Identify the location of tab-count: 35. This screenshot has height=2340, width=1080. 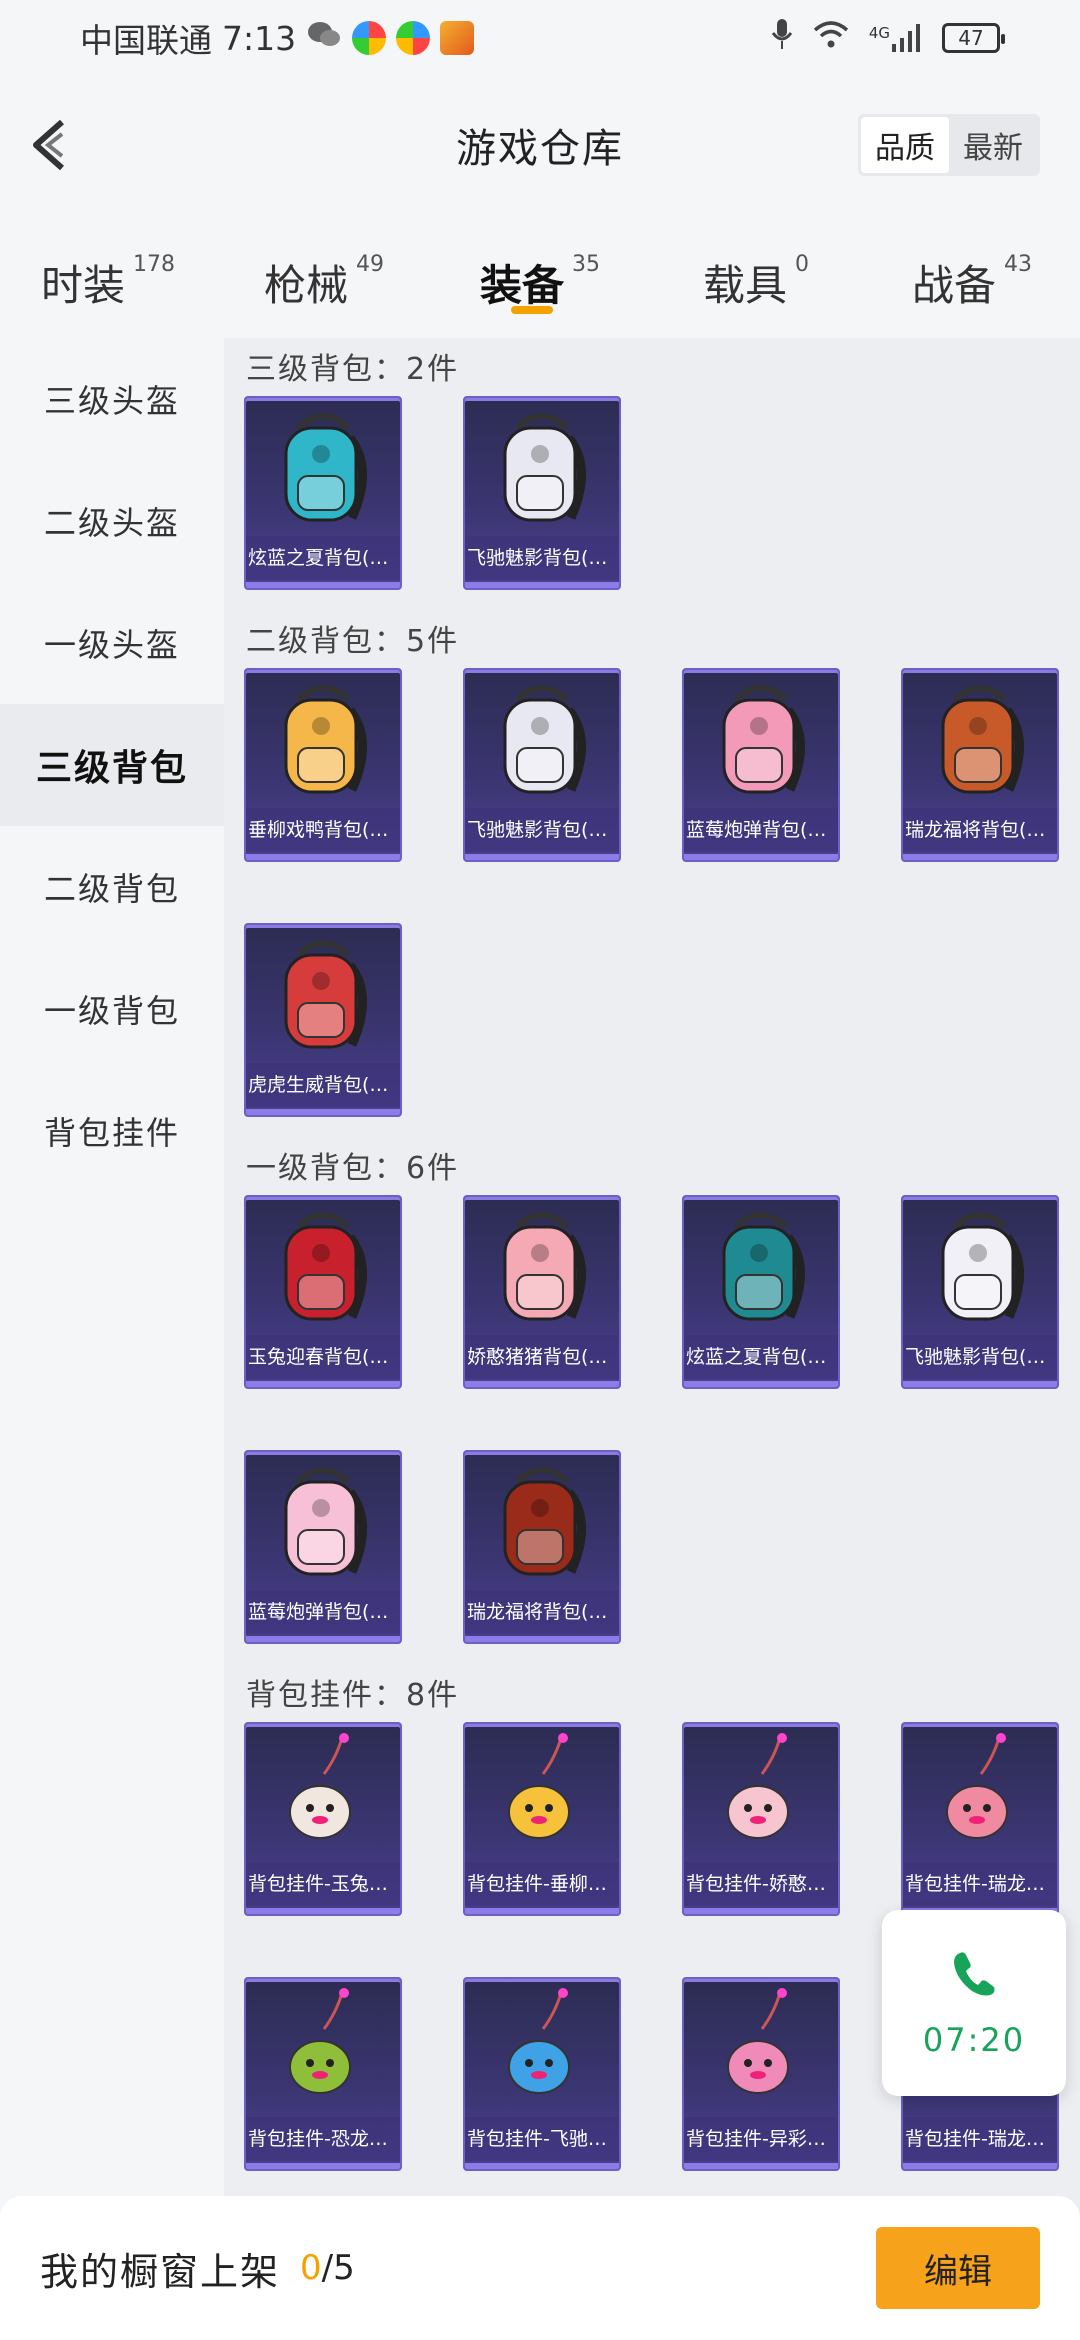
(586, 264).